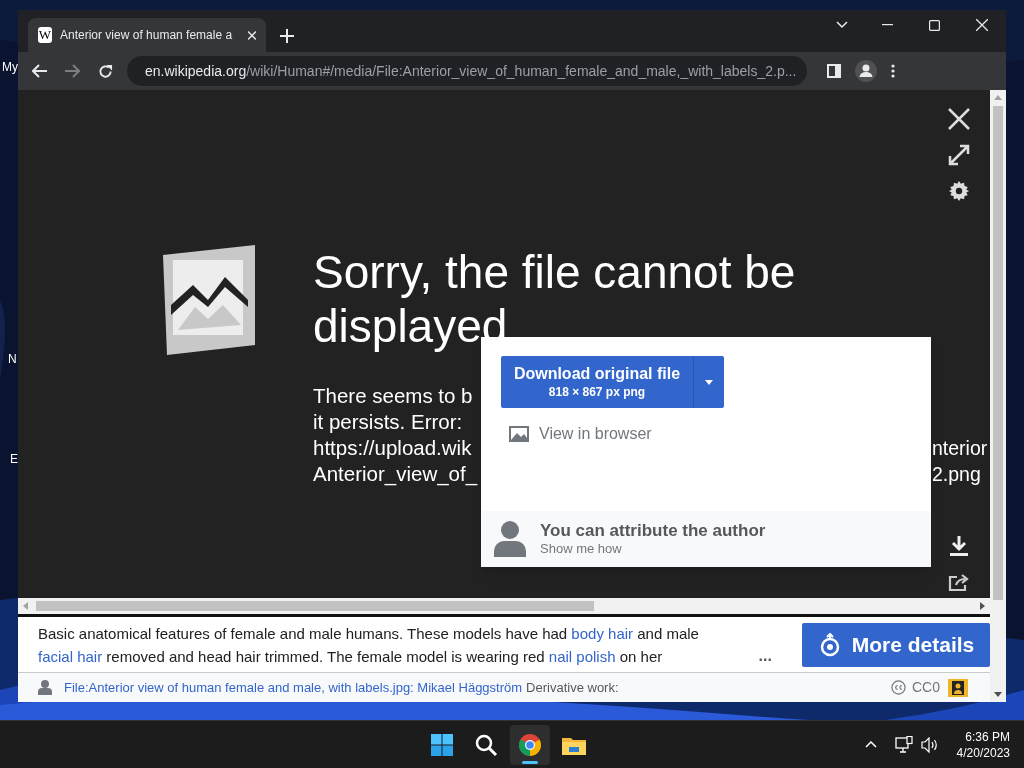 The image size is (1024, 768). What do you see at coordinates (983, 752) in the screenshot?
I see `clock-date: 4/20/2023` at bounding box center [983, 752].